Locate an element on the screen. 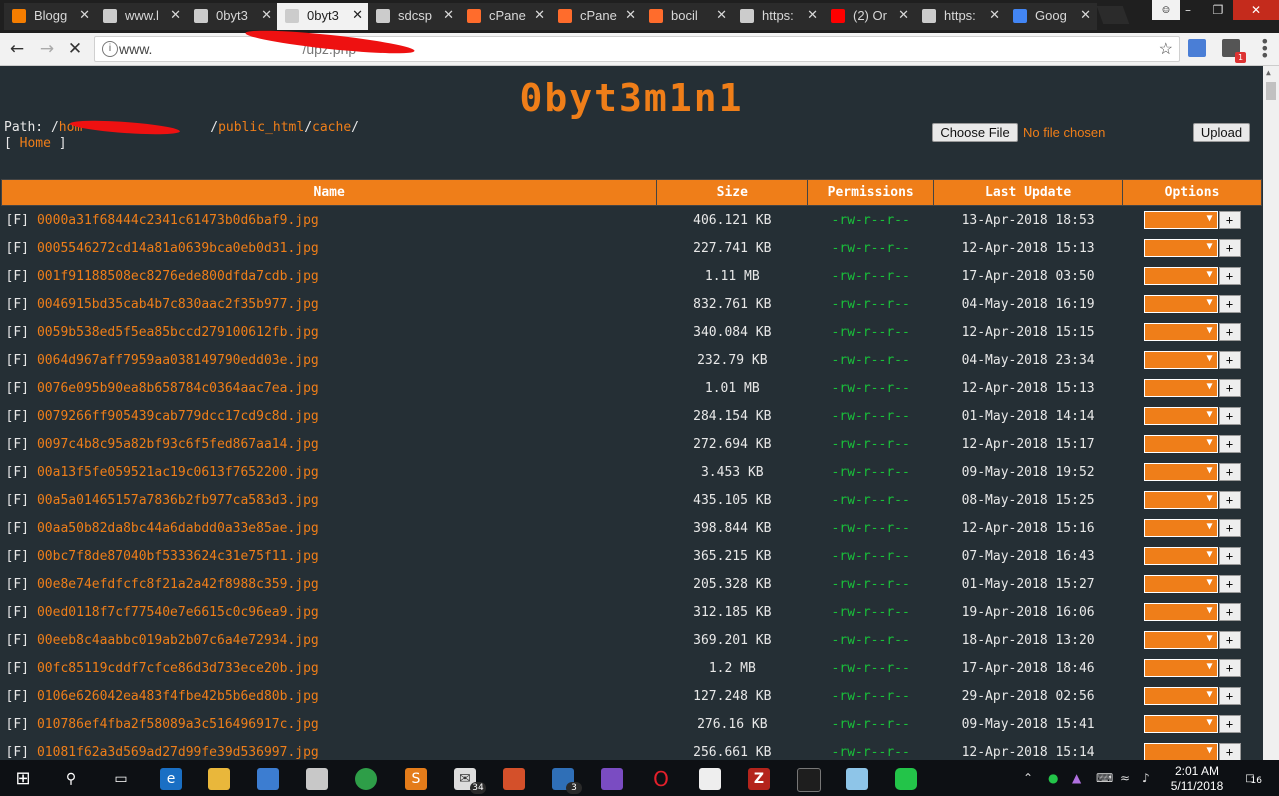 The width and height of the screenshot is (1279, 796). git-icon is located at coordinates (514, 779).